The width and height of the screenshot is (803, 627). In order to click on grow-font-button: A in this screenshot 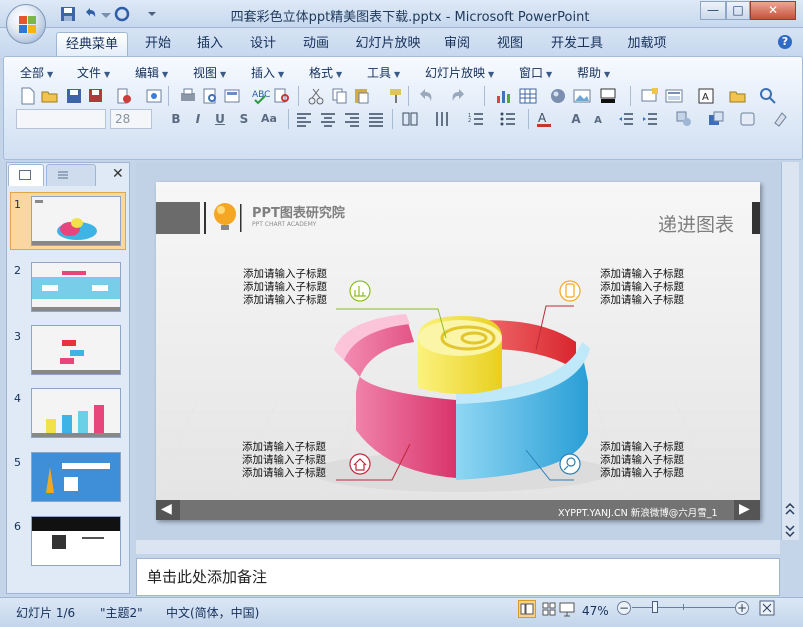, I will do `click(576, 119)`.